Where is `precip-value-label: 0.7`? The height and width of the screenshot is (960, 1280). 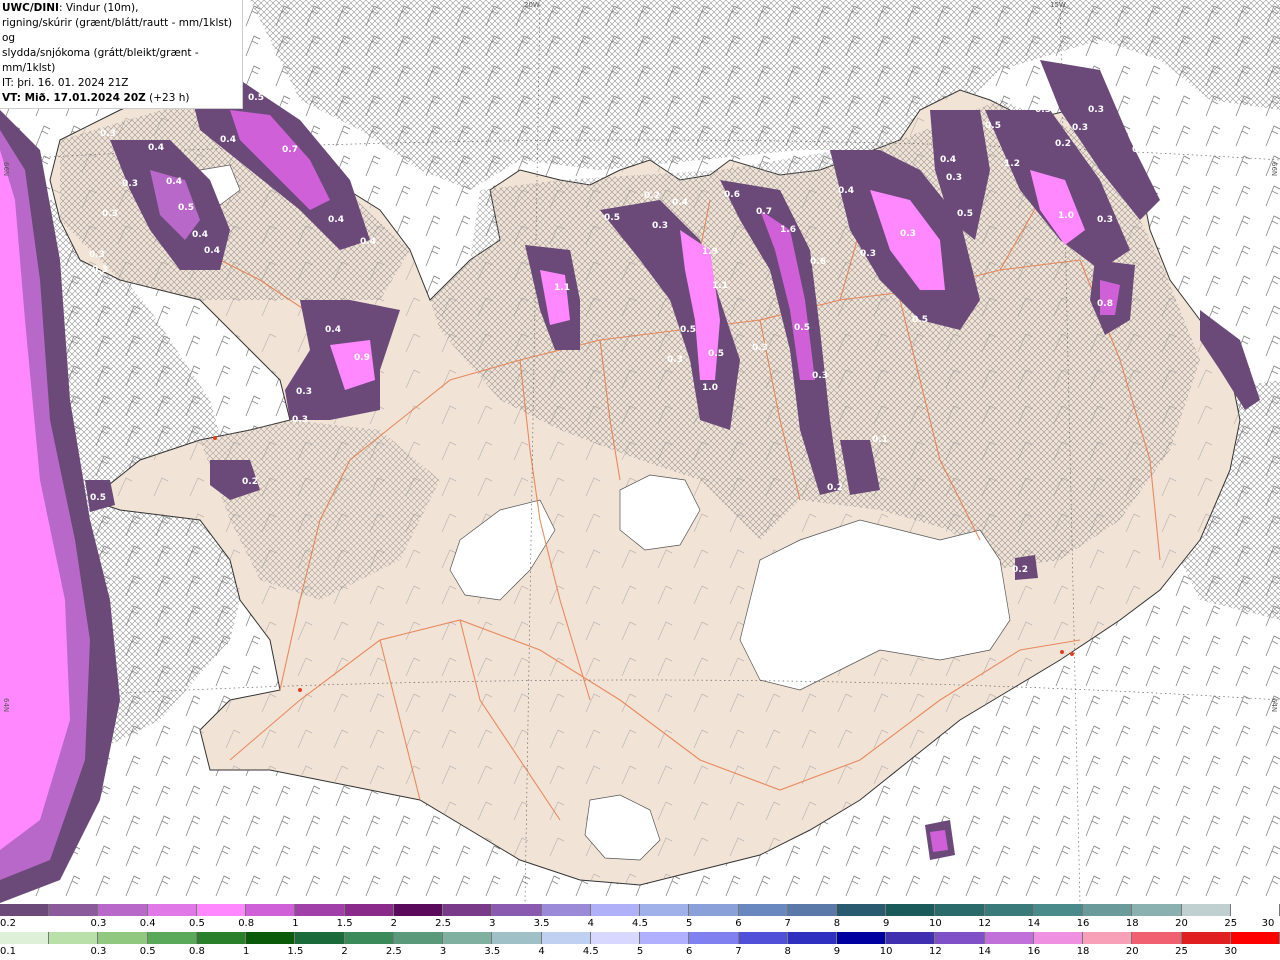
precip-value-label: 0.7 is located at coordinates (290, 150).